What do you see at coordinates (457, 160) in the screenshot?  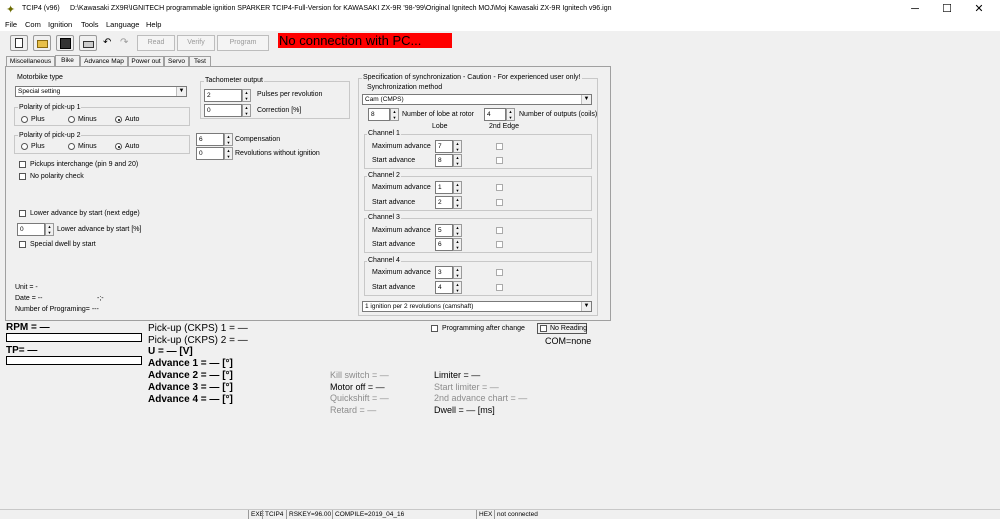 I see `channel1-start-stepper: ▲ ▼` at bounding box center [457, 160].